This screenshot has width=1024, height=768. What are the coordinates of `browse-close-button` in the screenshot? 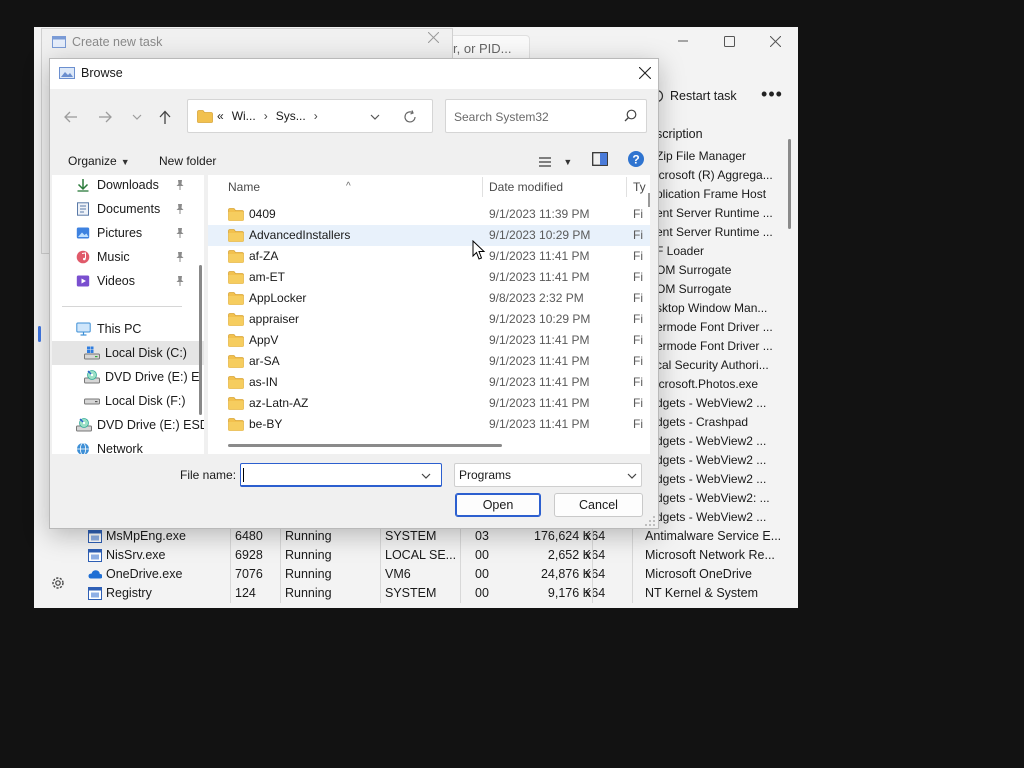 It's located at (645, 71).